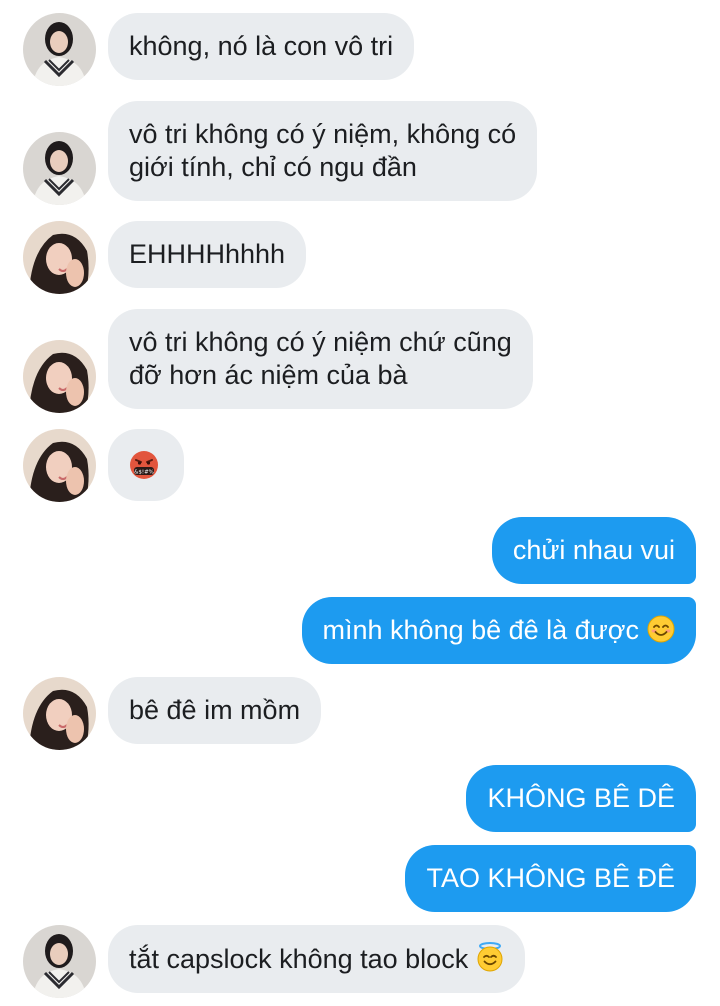  I want to click on message-bubble-outgoing: chửi nhau vui, so click(593, 550).